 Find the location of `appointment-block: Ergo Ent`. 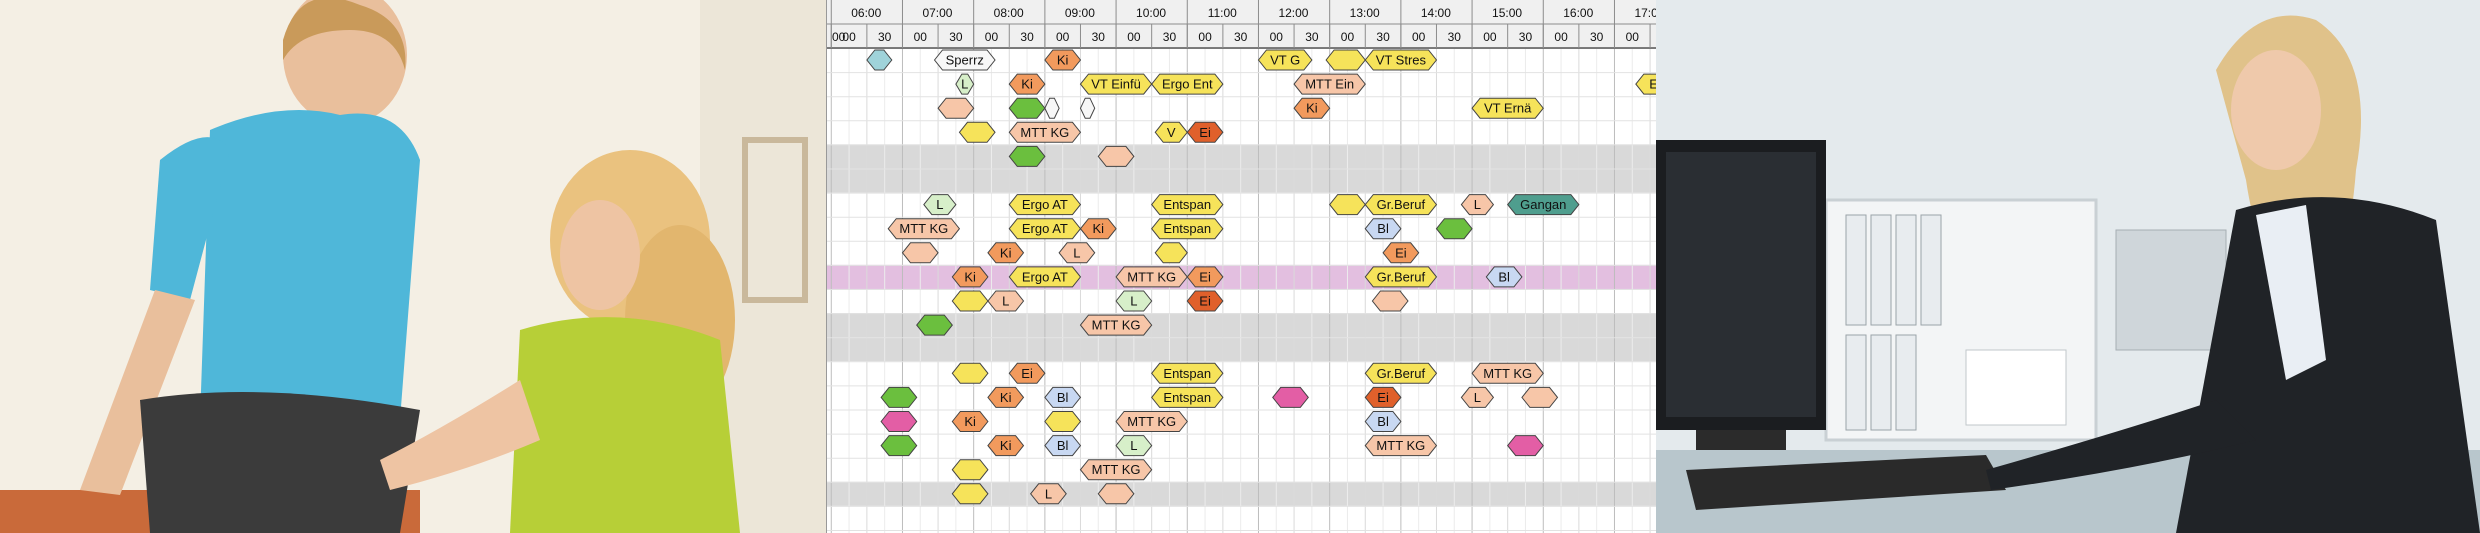

appointment-block: Ergo Ent is located at coordinates (1187, 84).